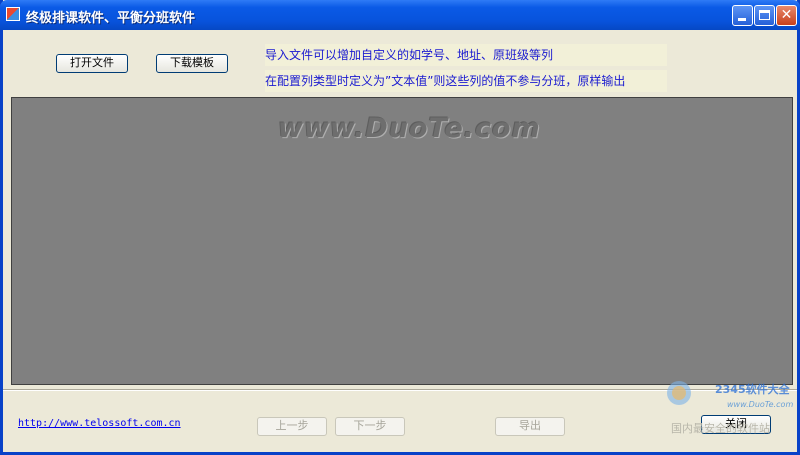 Image resolution: width=800 pixels, height=455 pixels. I want to click on duote-corner-logo: 2345软件大全 www.DuoTe.com, so click(730, 395).